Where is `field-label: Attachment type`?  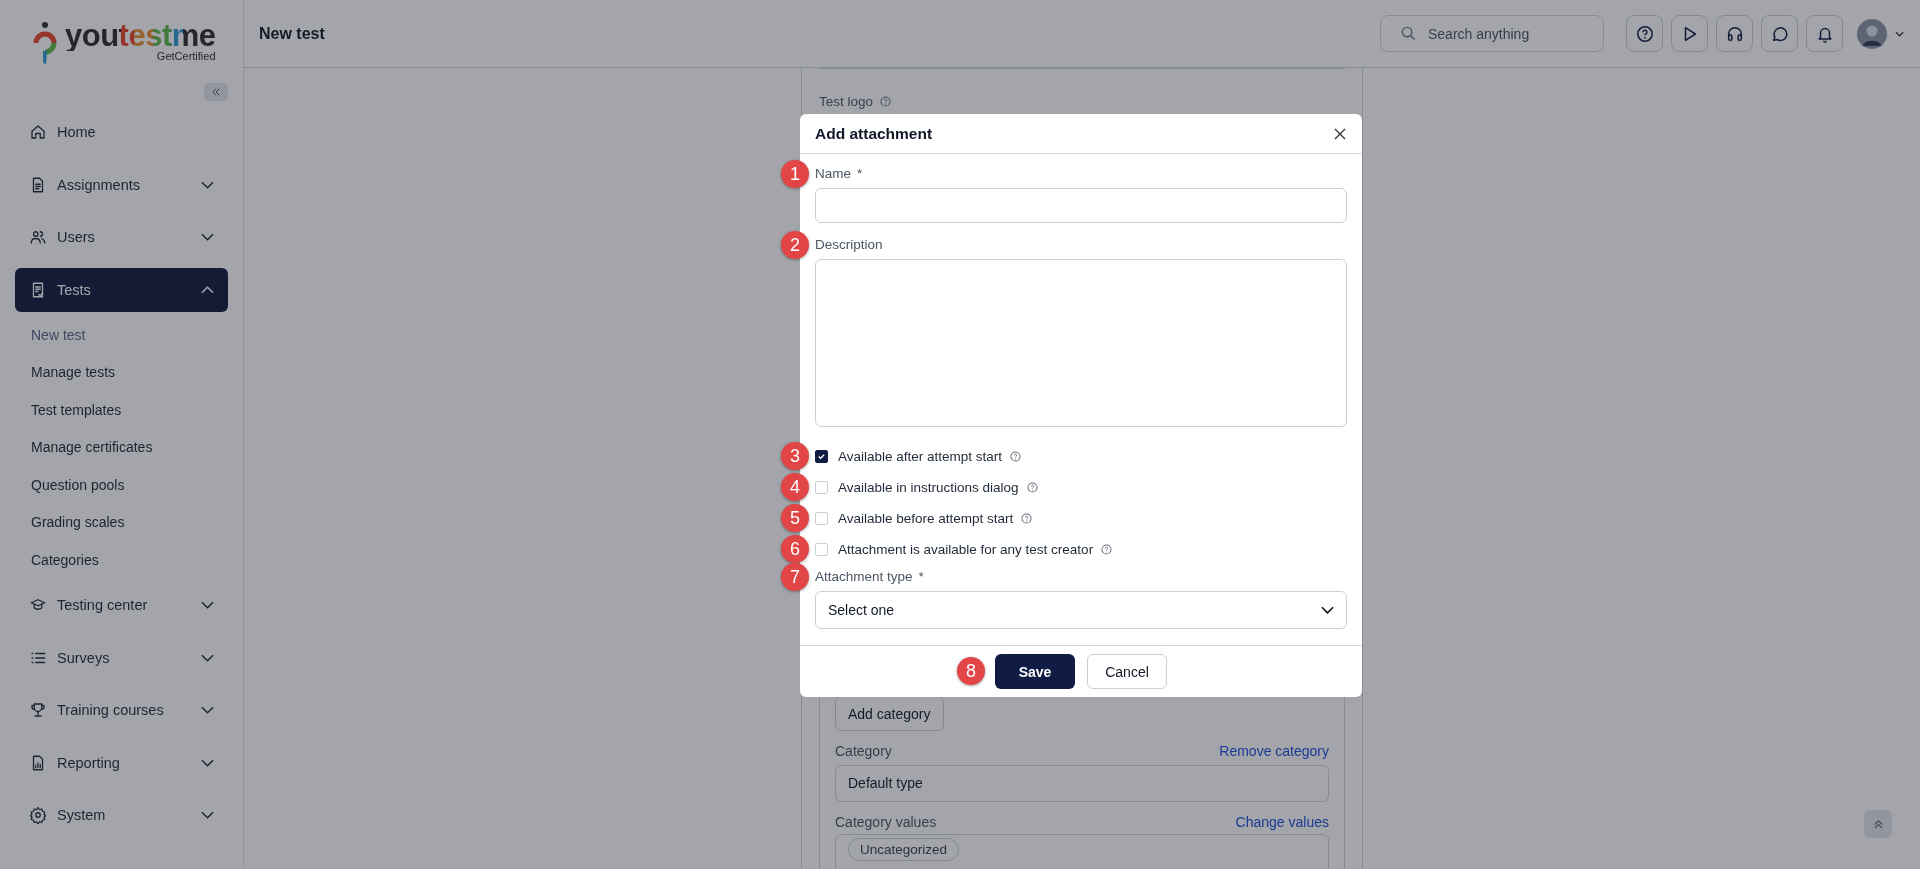
field-label: Attachment type is located at coordinates (864, 576).